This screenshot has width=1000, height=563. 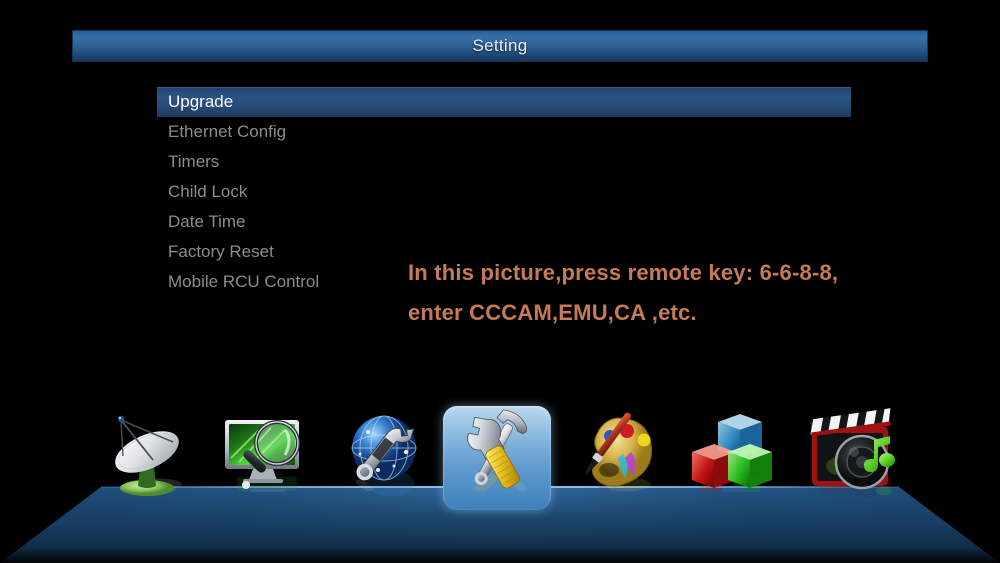 What do you see at coordinates (147, 455) in the screenshot?
I see `satellite-dish-icon` at bounding box center [147, 455].